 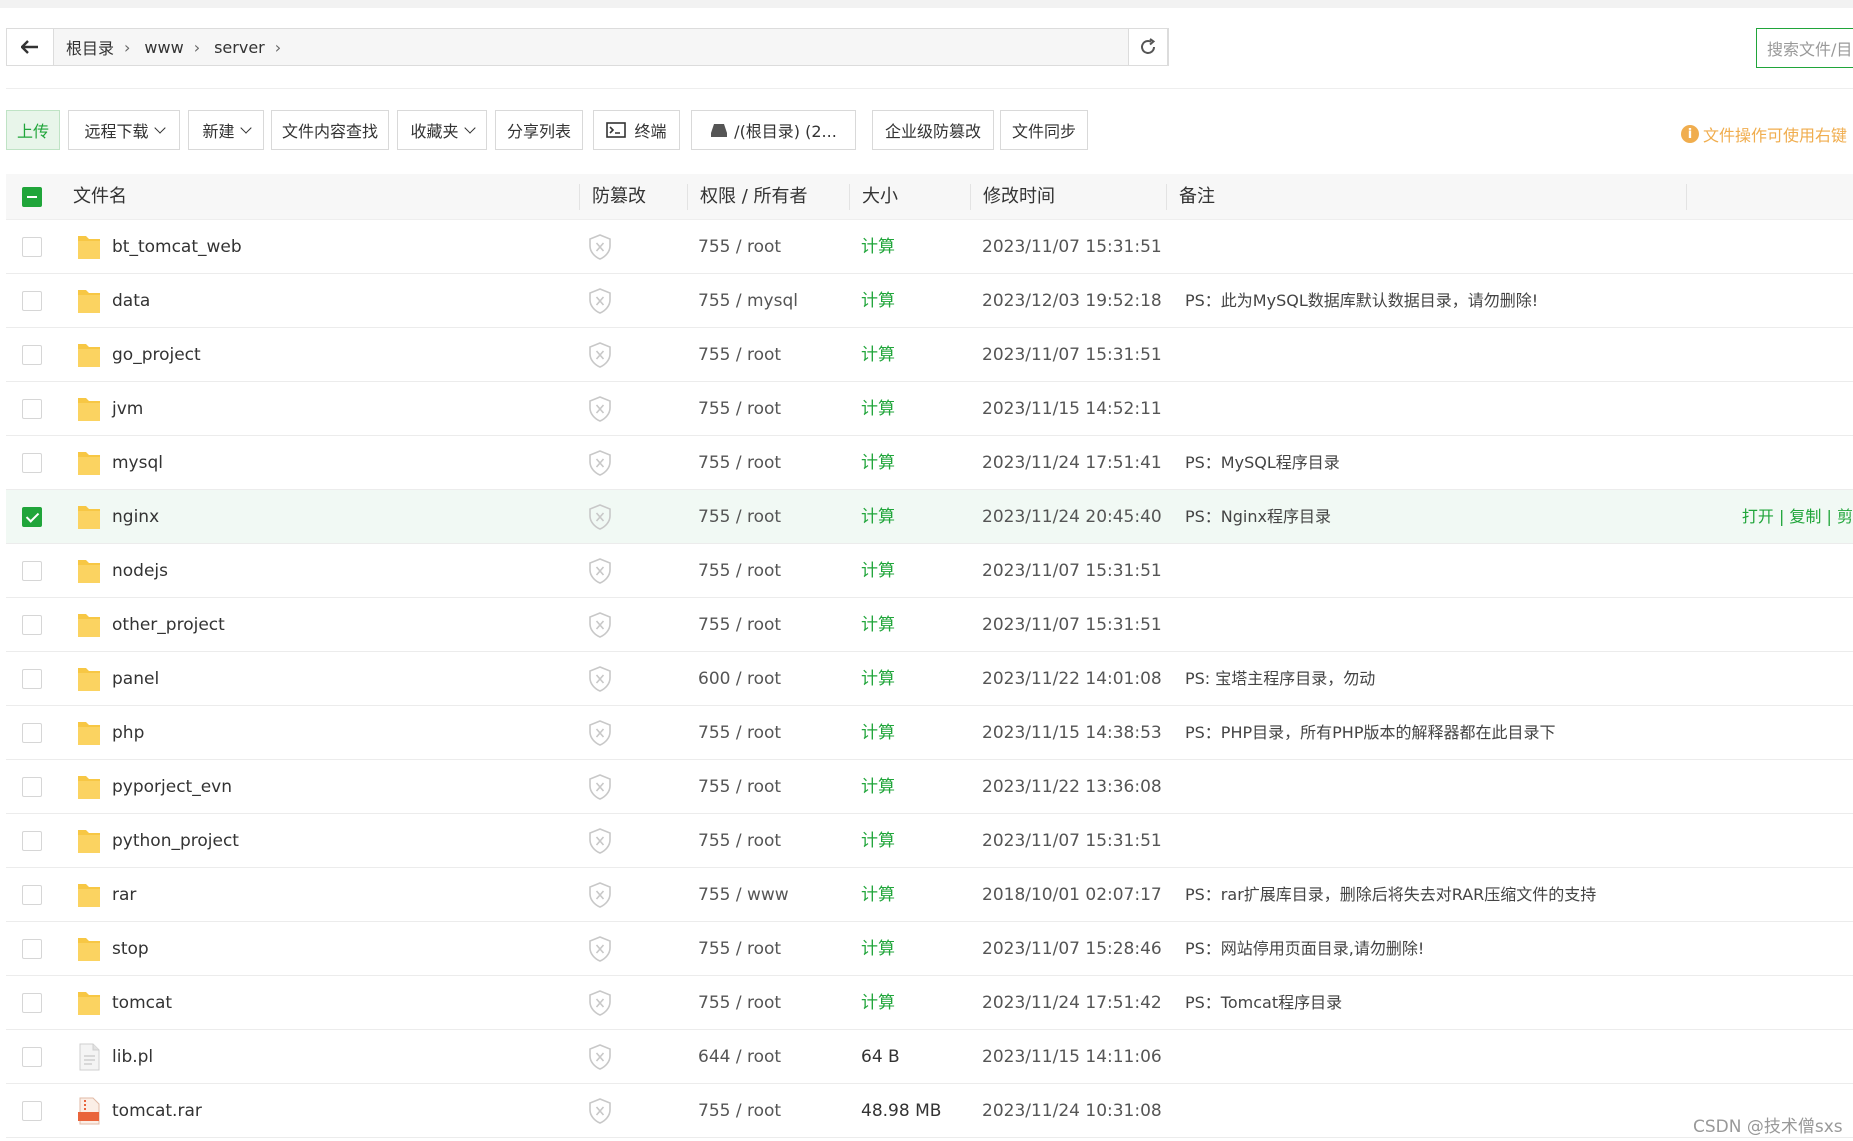 What do you see at coordinates (743, 895) in the screenshot?
I see `file-permission: 755 / www` at bounding box center [743, 895].